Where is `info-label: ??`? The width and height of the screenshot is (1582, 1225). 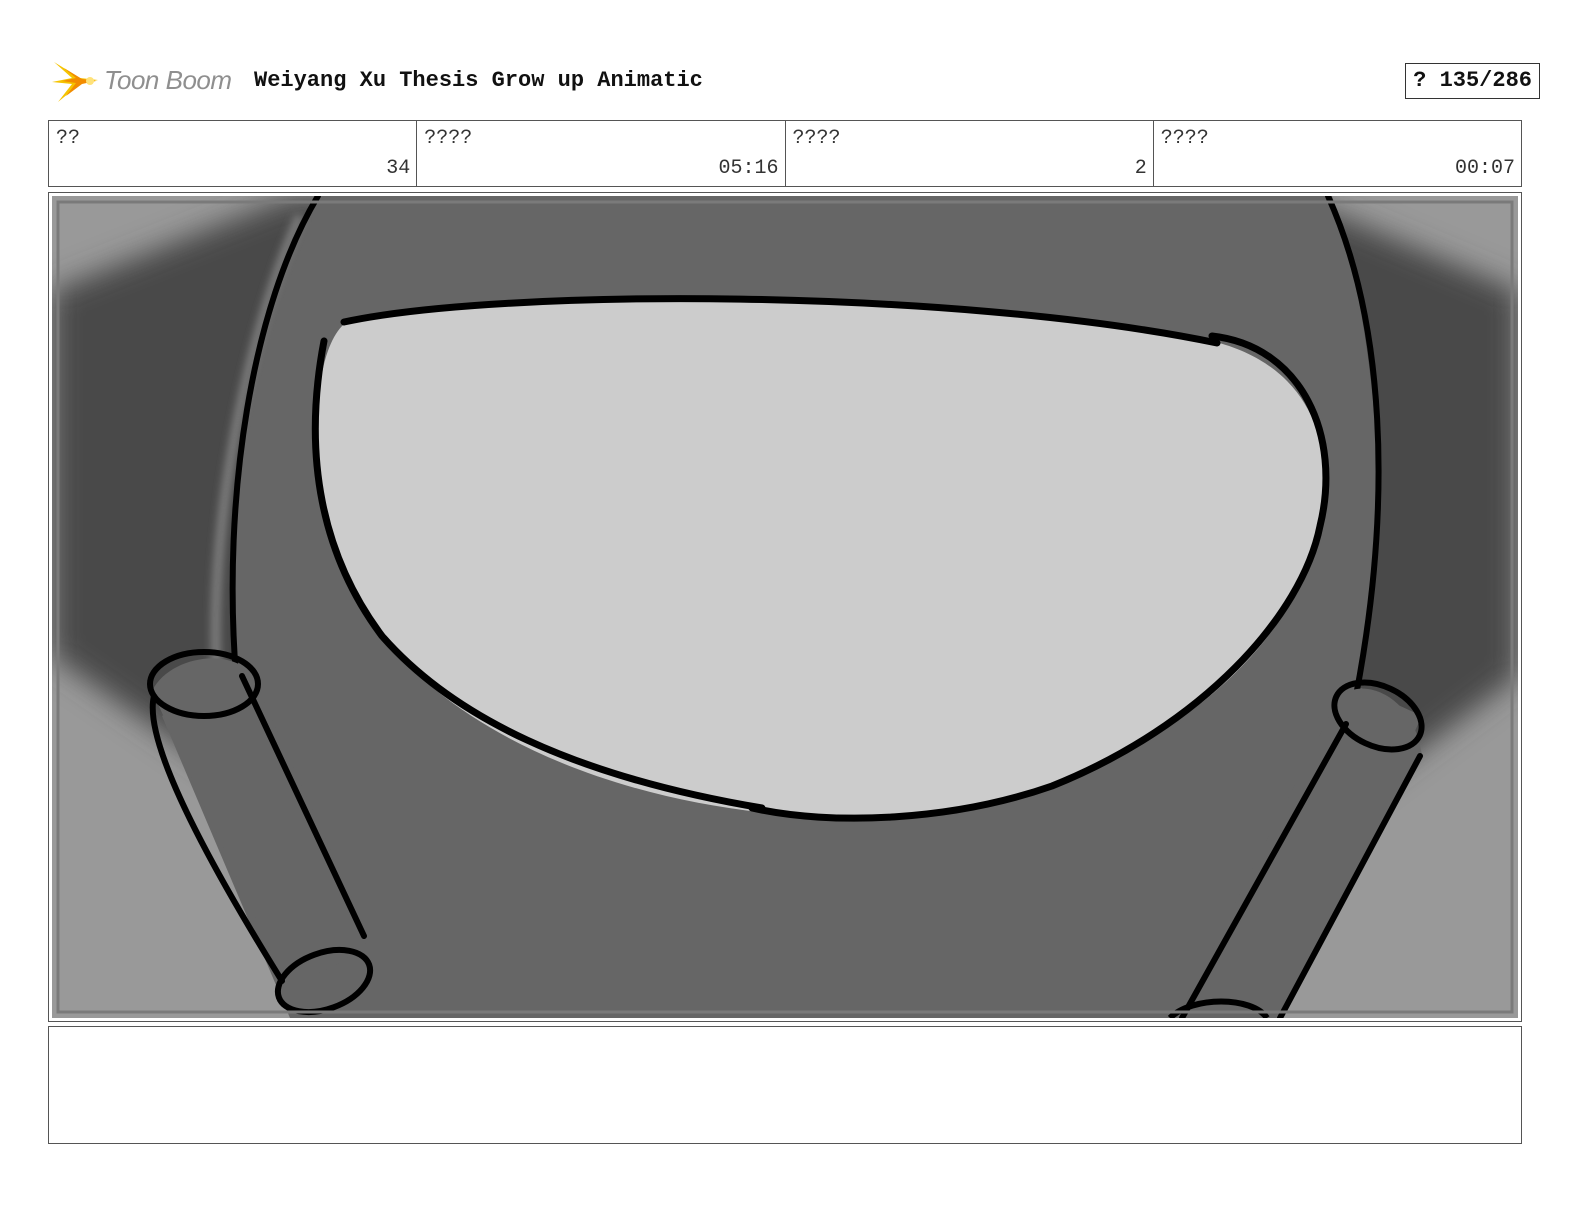
info-label: ?? is located at coordinates (68, 138).